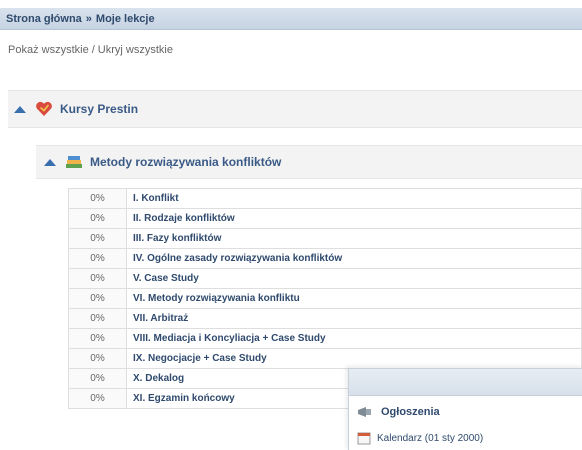  I want to click on category-row: Kursy Prestin, so click(295, 109).